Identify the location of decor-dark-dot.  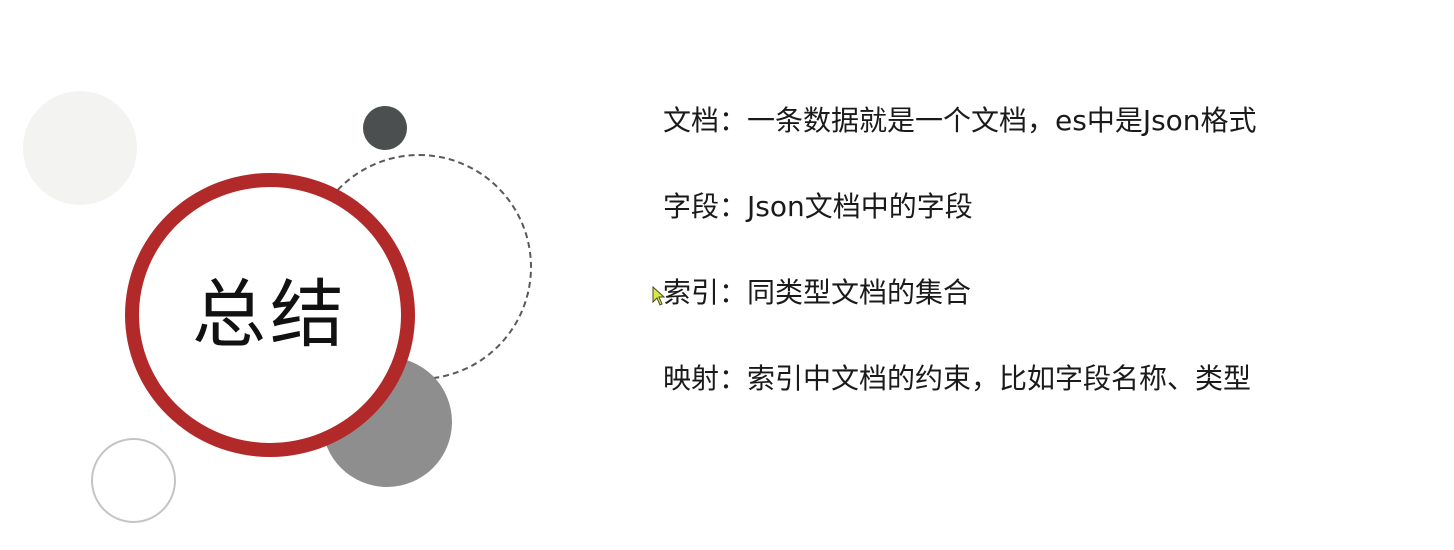
(385, 128).